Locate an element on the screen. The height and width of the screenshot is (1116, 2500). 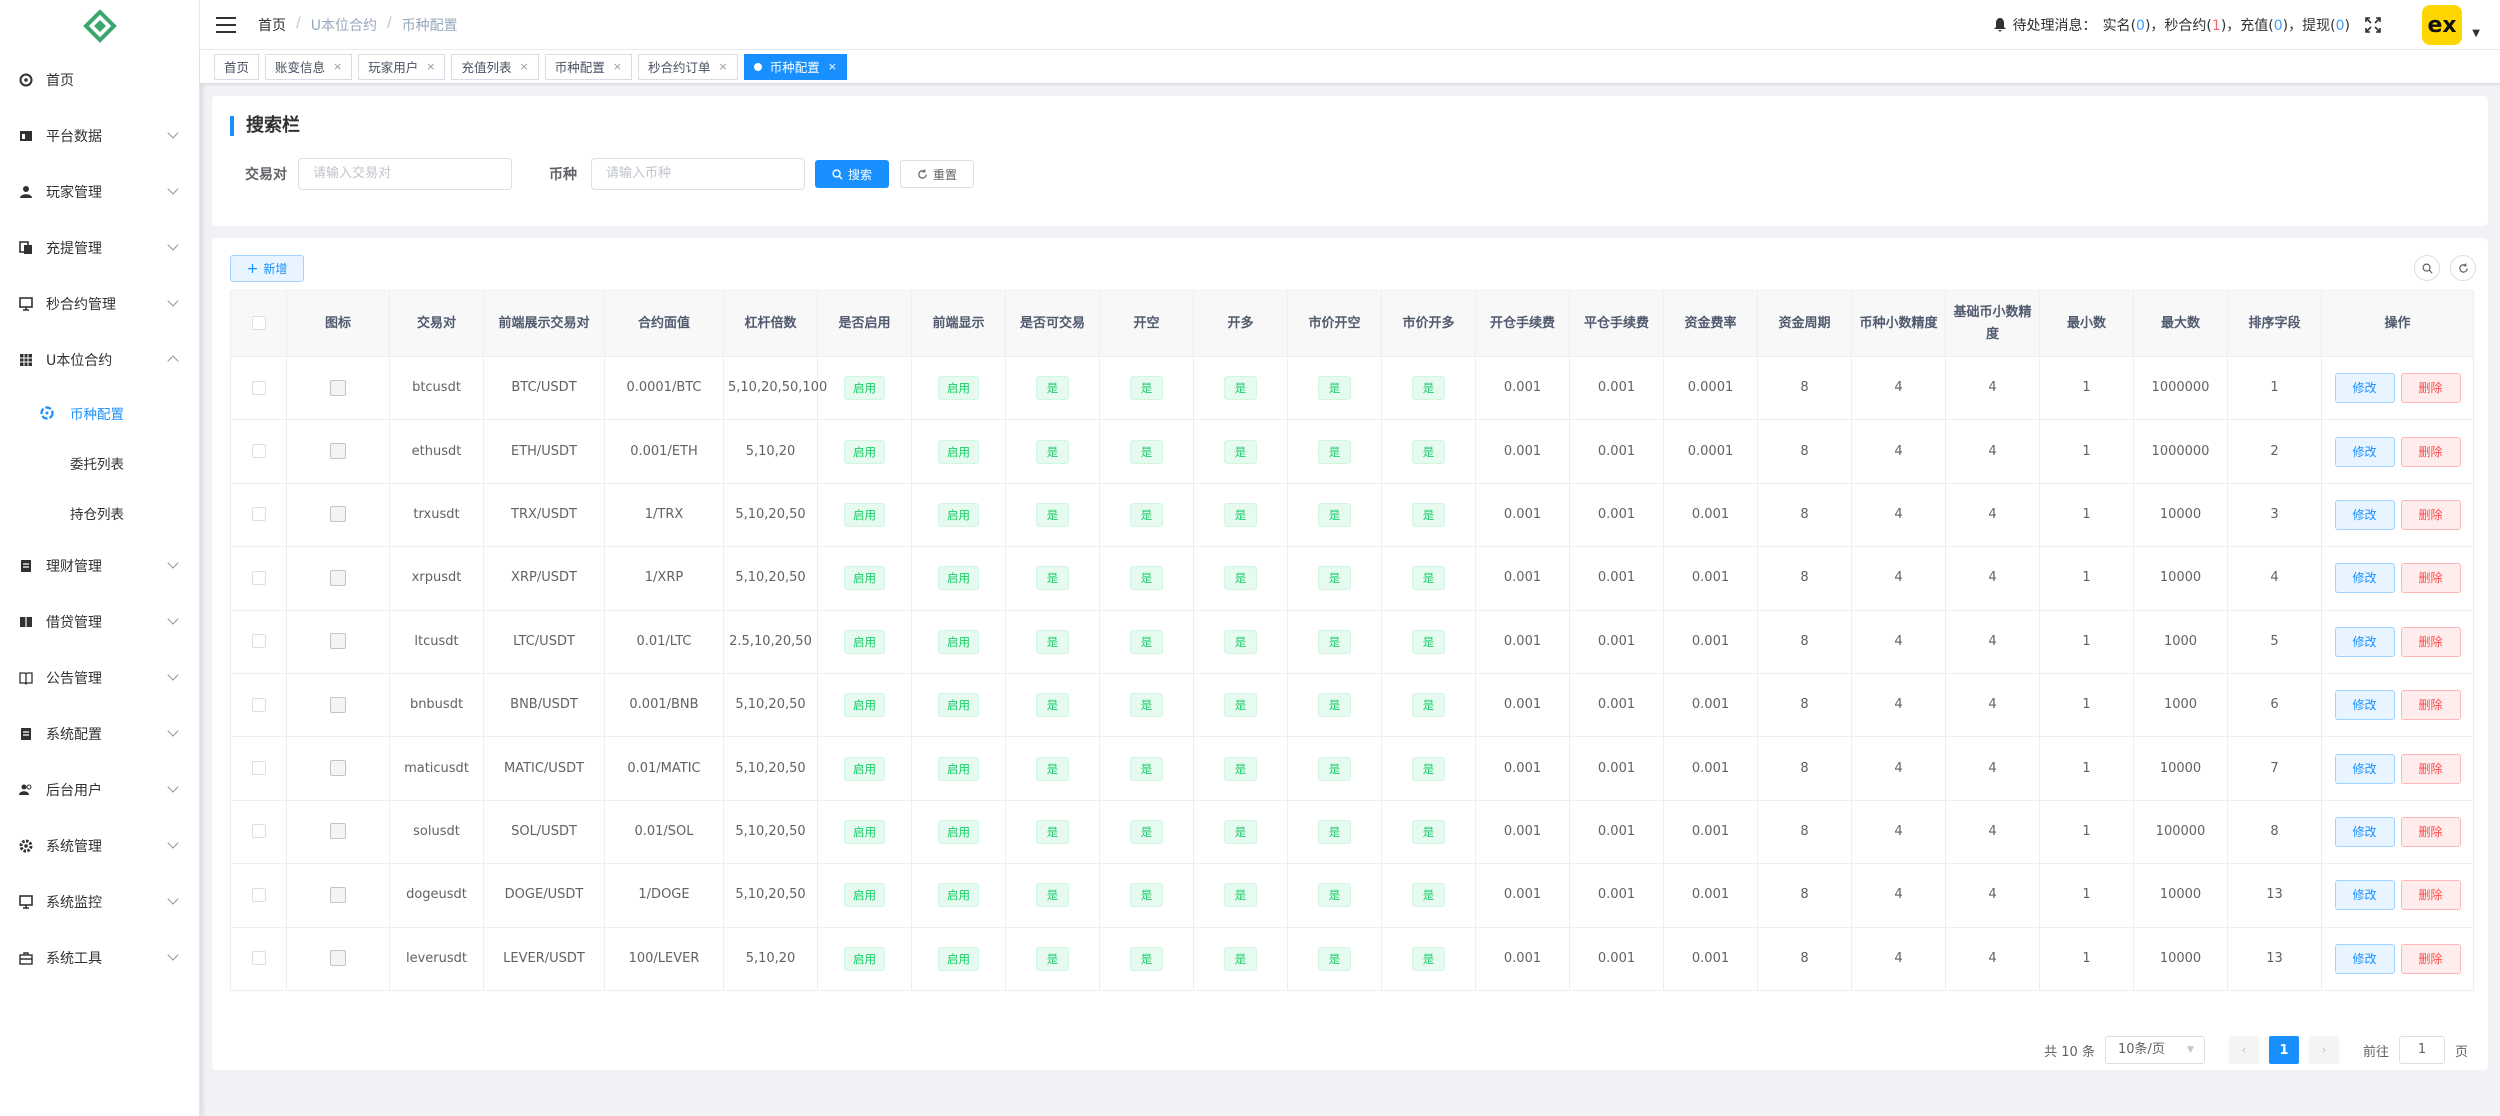
notice-item-0: 实名(0)， is located at coordinates (2134, 26).